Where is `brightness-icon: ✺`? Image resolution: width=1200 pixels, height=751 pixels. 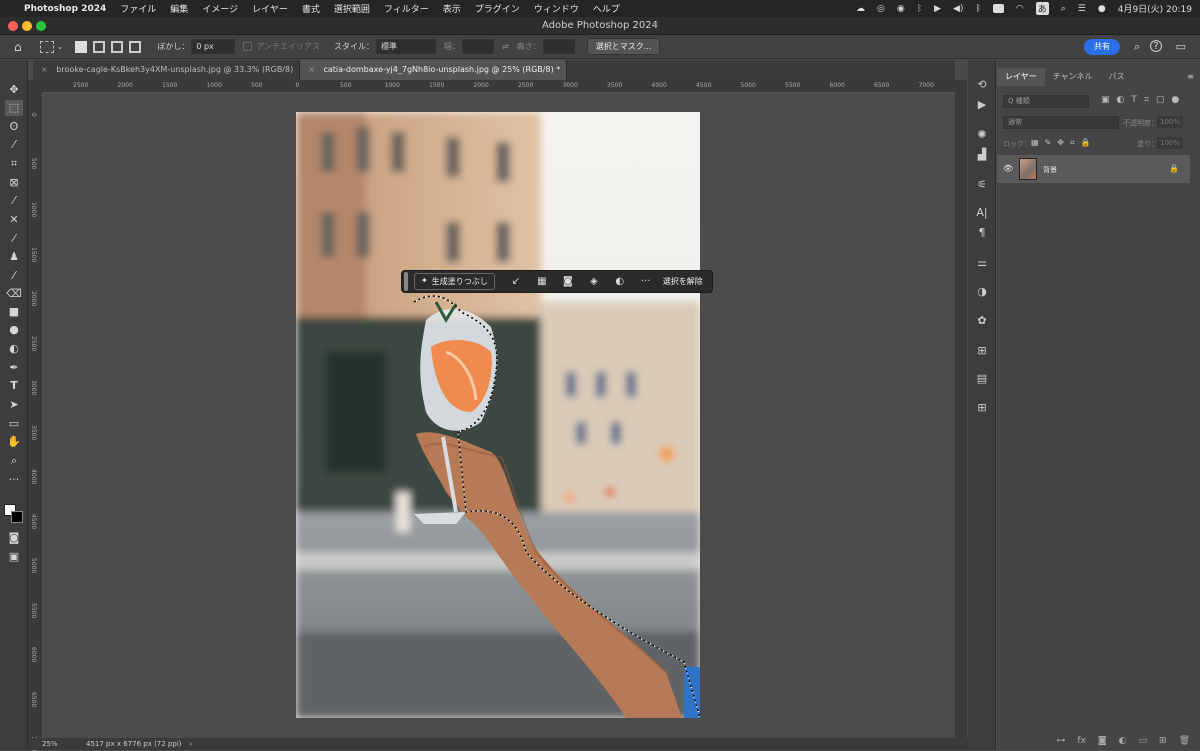
brightness-icon: ✺ is located at coordinates (982, 135).